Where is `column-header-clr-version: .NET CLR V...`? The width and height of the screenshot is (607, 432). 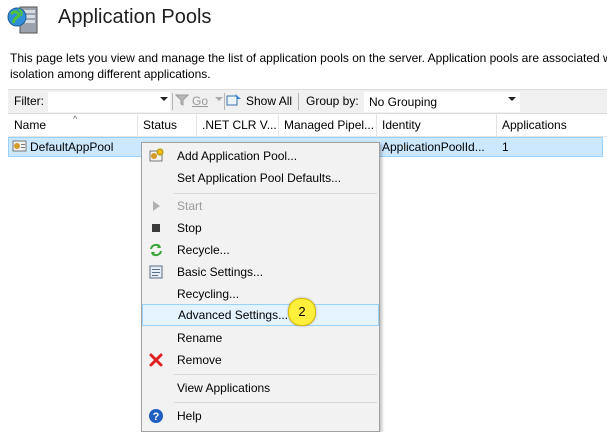 column-header-clr-version: .NET CLR V... is located at coordinates (240, 125).